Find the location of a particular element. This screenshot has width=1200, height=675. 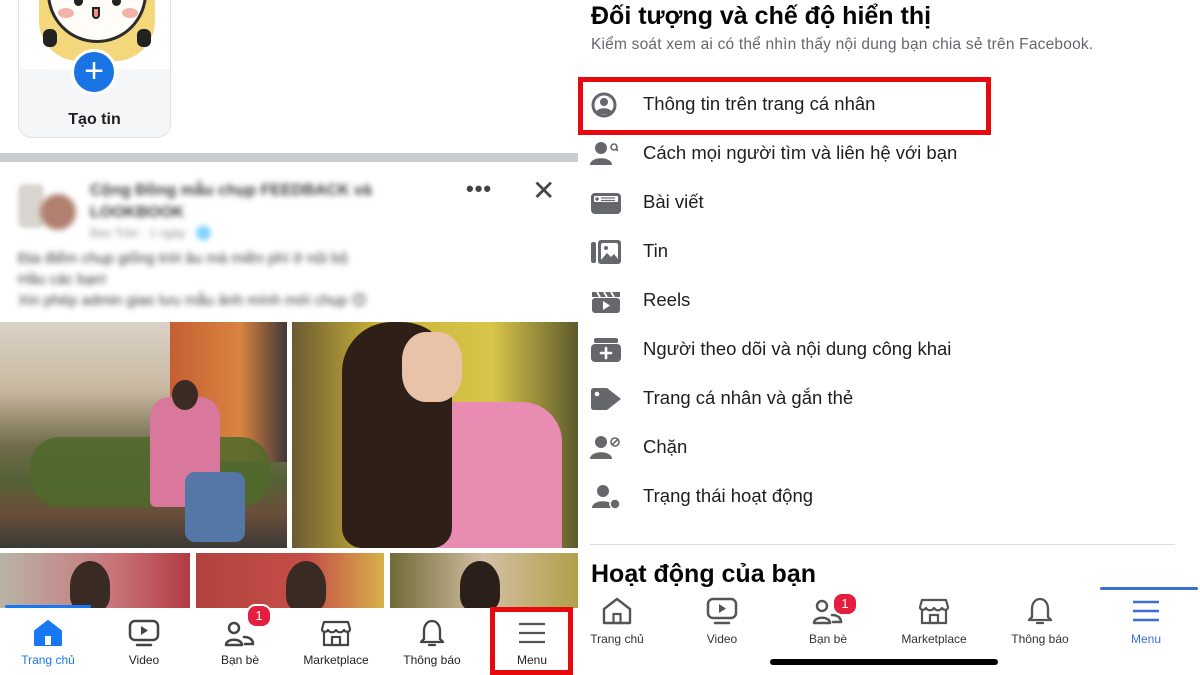

close-icon: ✕ is located at coordinates (543, 190).